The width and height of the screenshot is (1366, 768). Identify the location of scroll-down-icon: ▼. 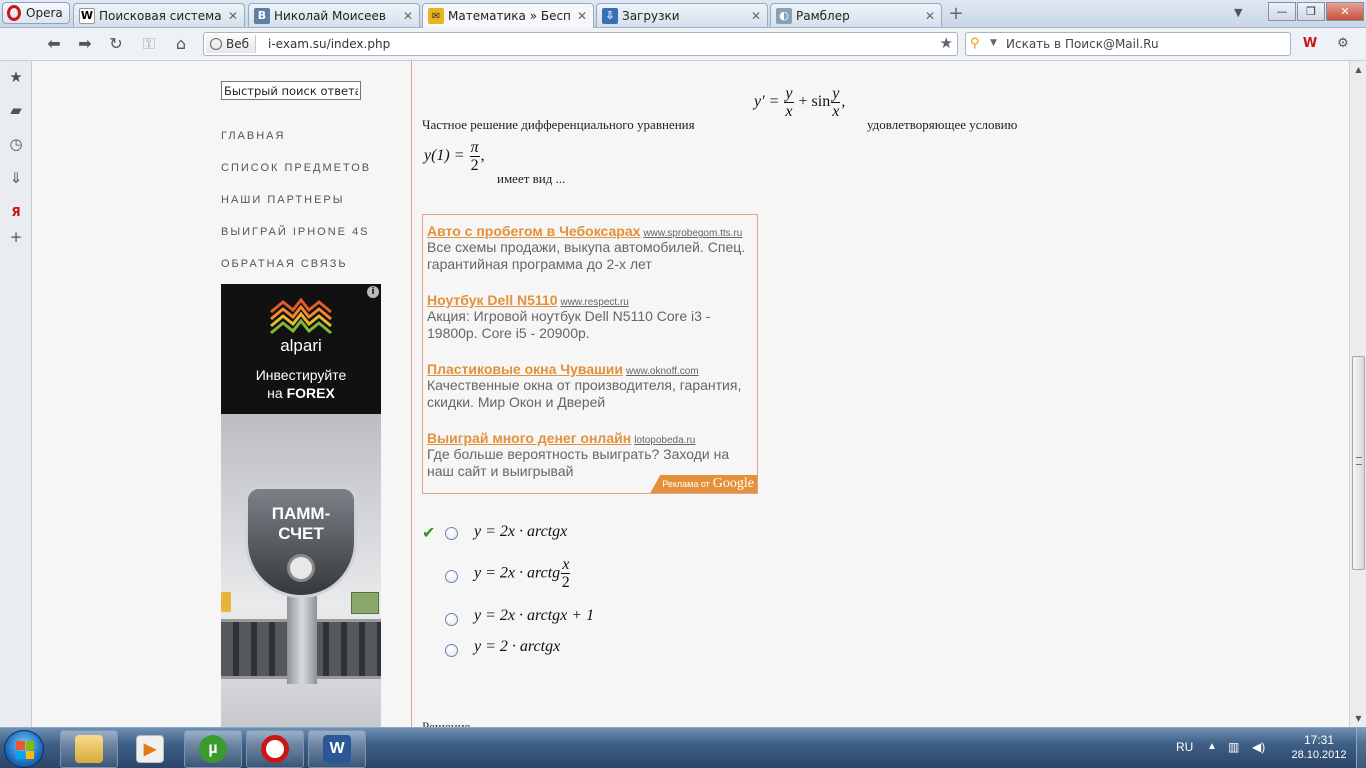
(1358, 718).